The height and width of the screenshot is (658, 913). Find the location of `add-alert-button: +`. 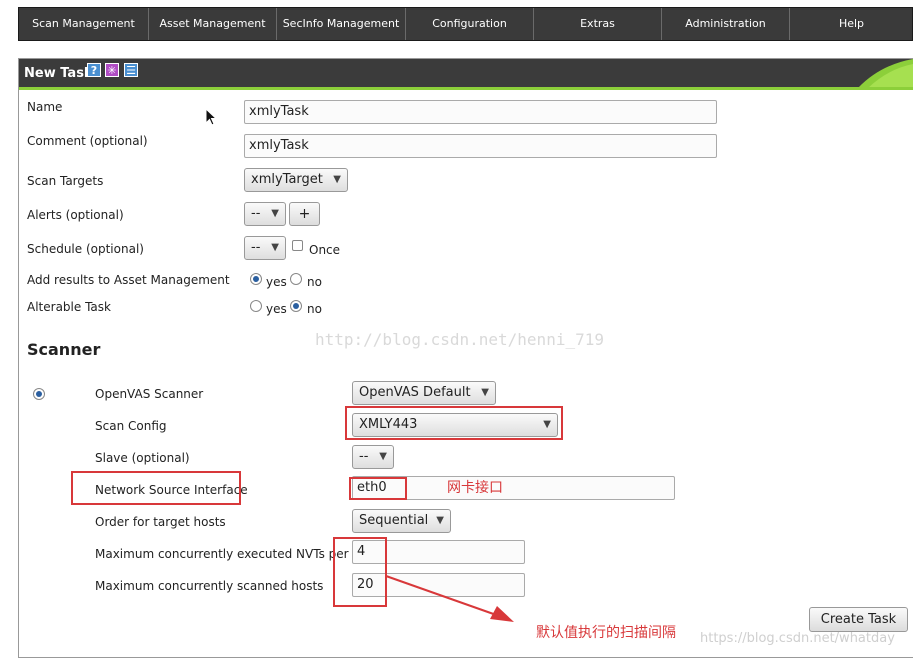

add-alert-button: + is located at coordinates (304, 214).